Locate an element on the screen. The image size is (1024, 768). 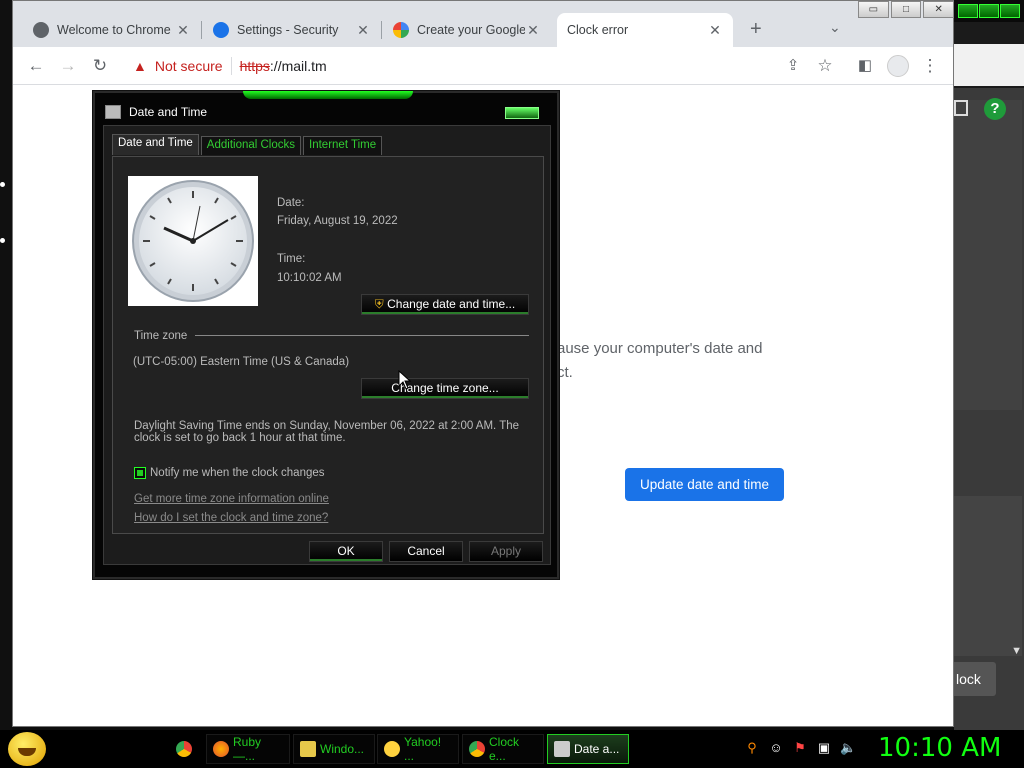
green-maximize-bar is located at coordinates (989, 11).